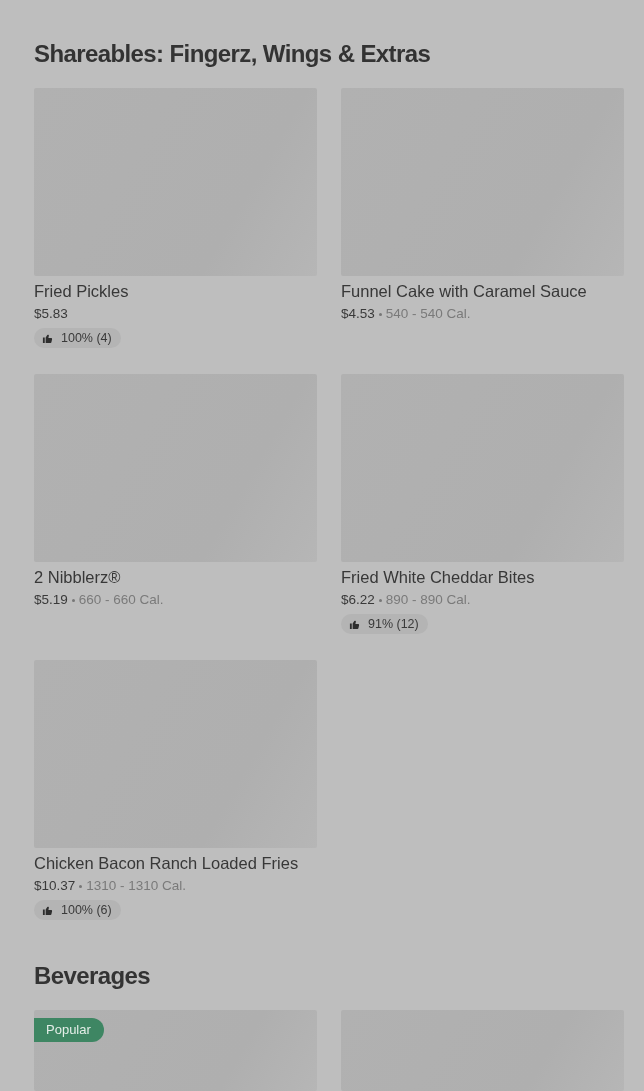 Image resolution: width=644 pixels, height=1091 pixels. Describe the element at coordinates (233, 54) in the screenshot. I see `section-title: Shareables: Fingerz, Wings & Extras` at that location.